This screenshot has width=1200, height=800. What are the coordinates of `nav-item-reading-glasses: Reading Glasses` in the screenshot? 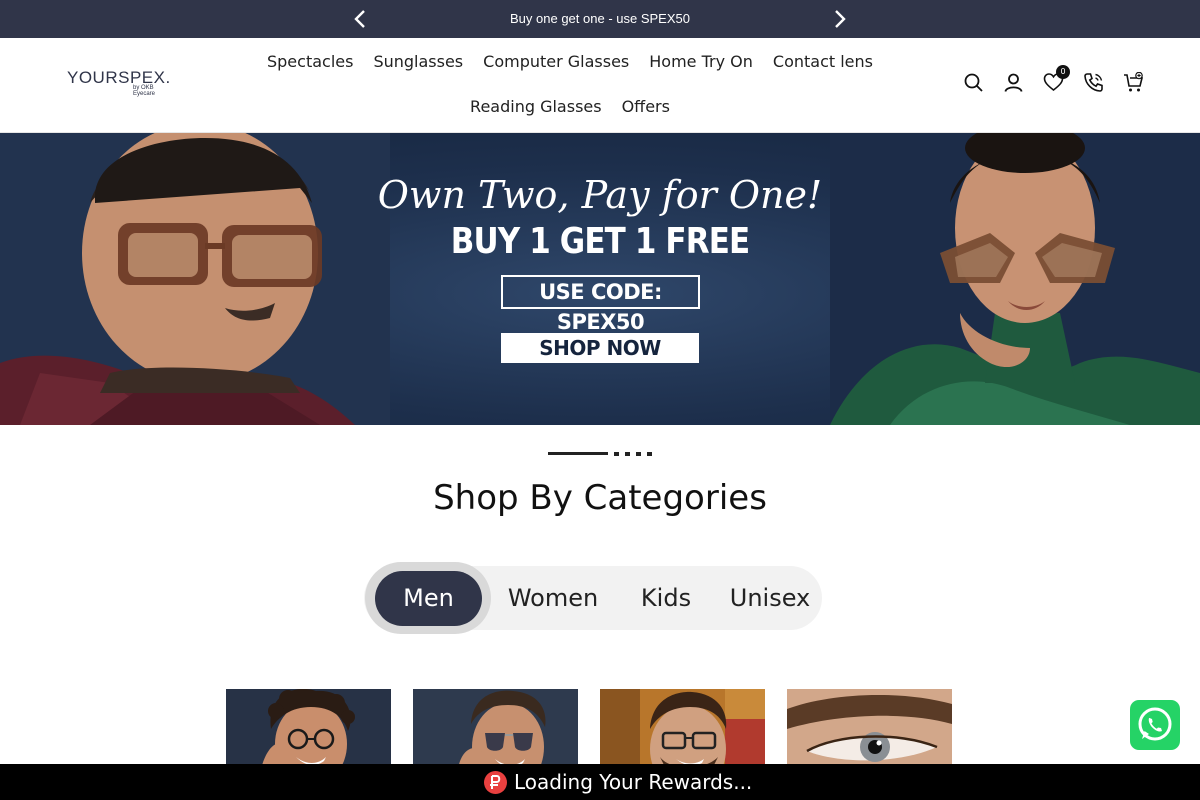 It's located at (536, 106).